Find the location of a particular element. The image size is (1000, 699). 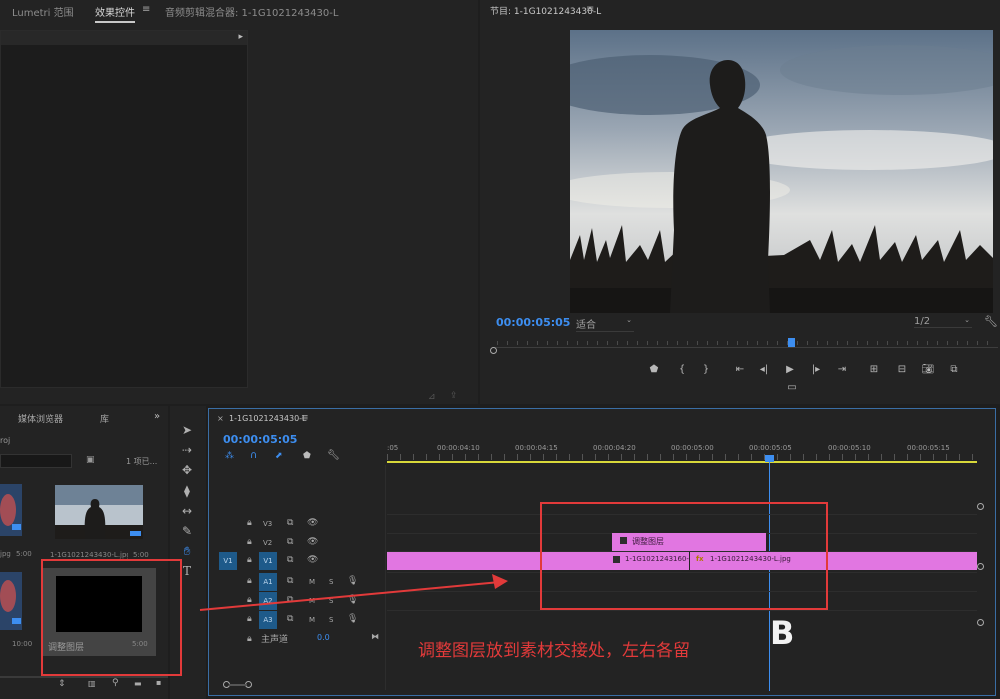

automate-icon: ▥ is located at coordinates (92, 683).